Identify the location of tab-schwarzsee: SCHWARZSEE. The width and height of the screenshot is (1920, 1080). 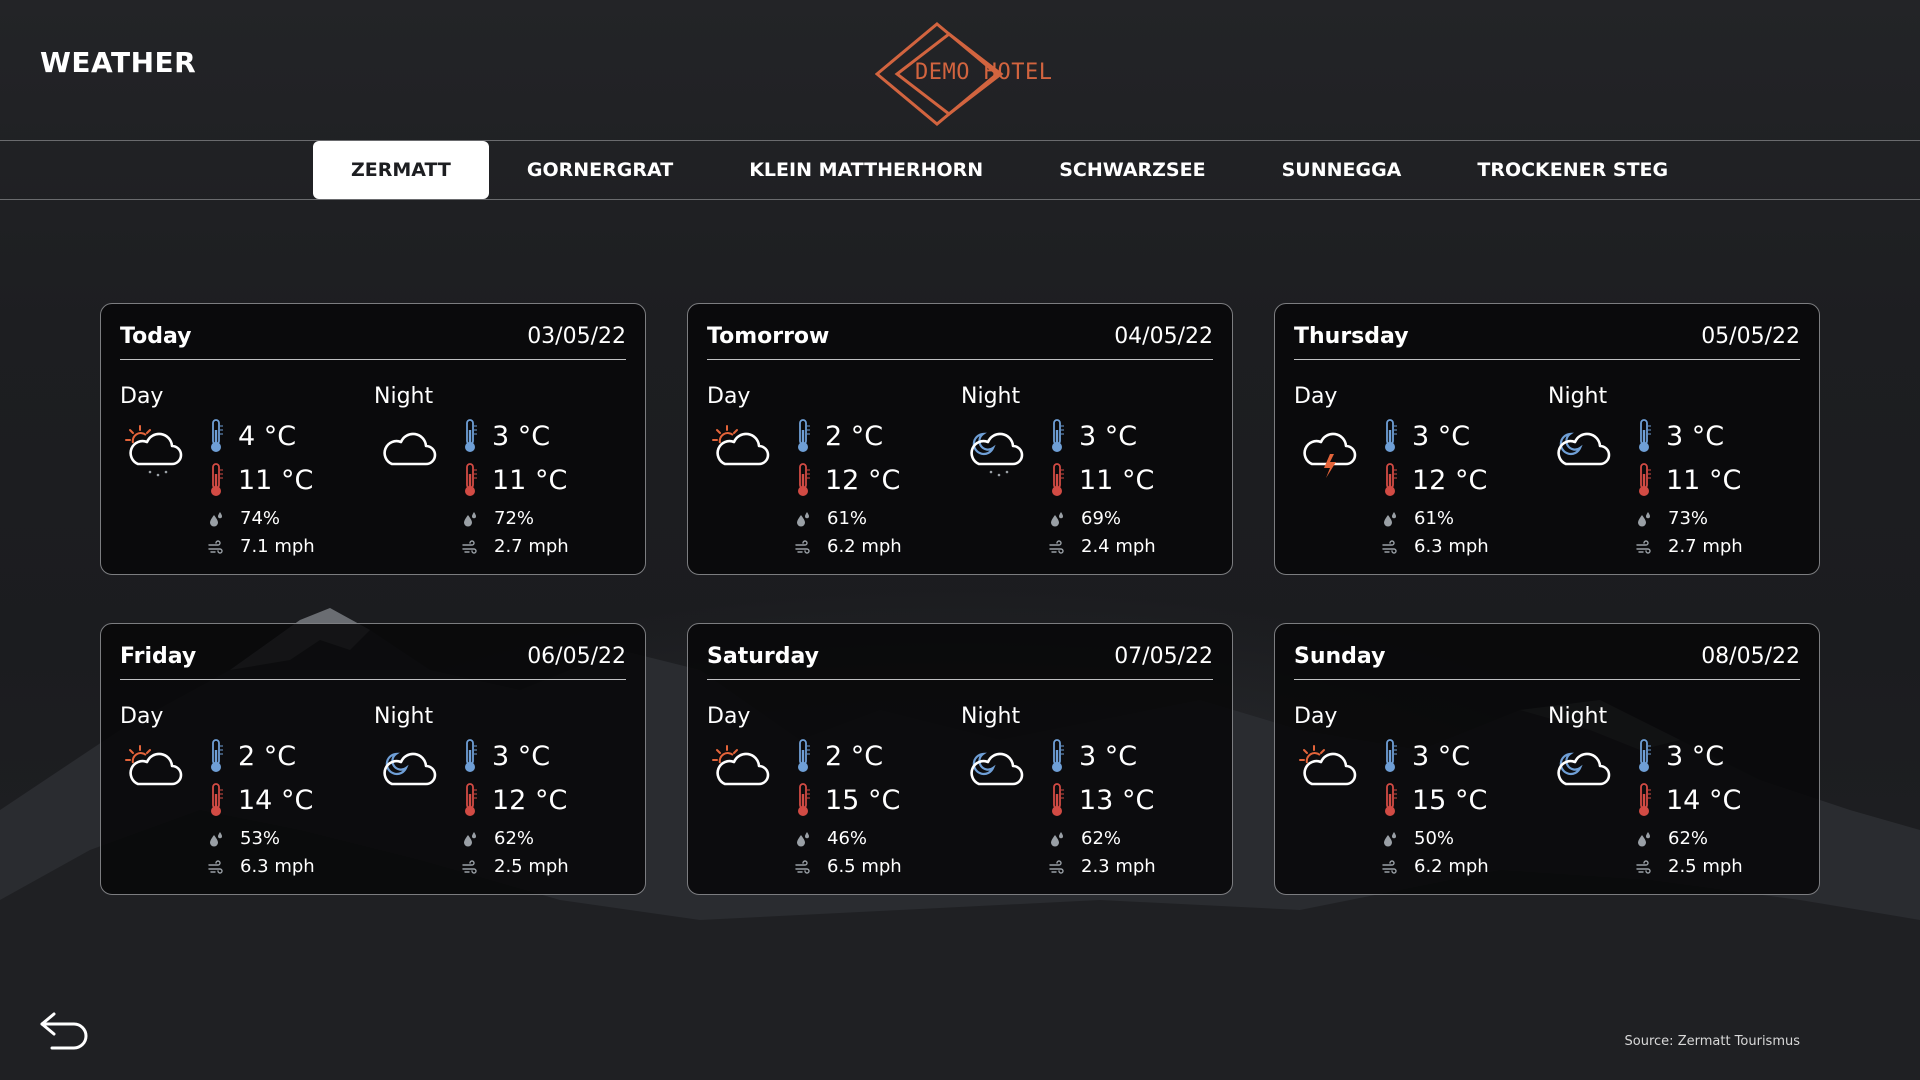
(1132, 170).